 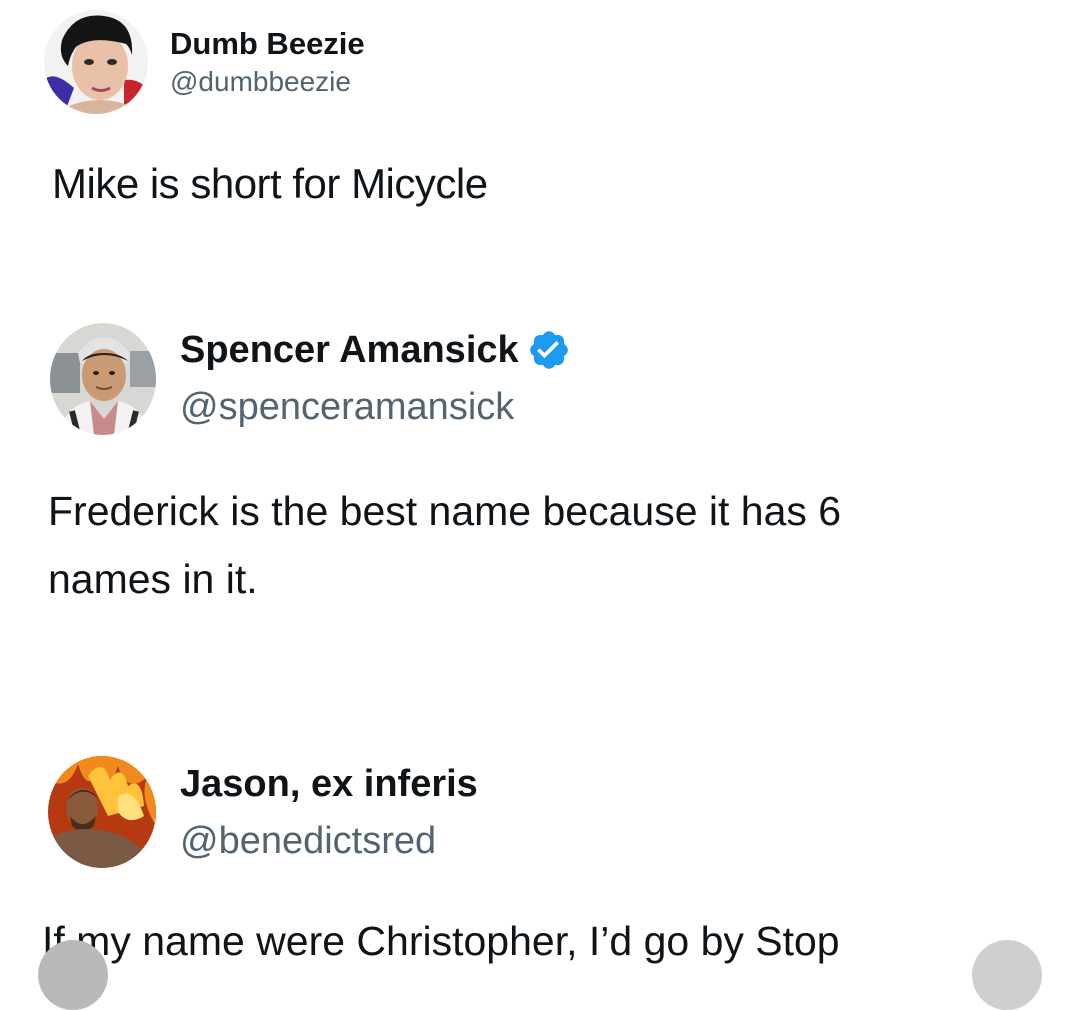 I want to click on tweet-text: Mike is short for Micycle, so click(x=270, y=183).